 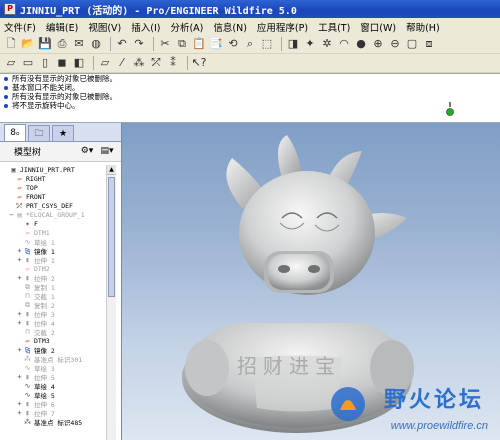 What do you see at coordinates (139, 44) in the screenshot?
I see `redo-icon: ↷` at bounding box center [139, 44].